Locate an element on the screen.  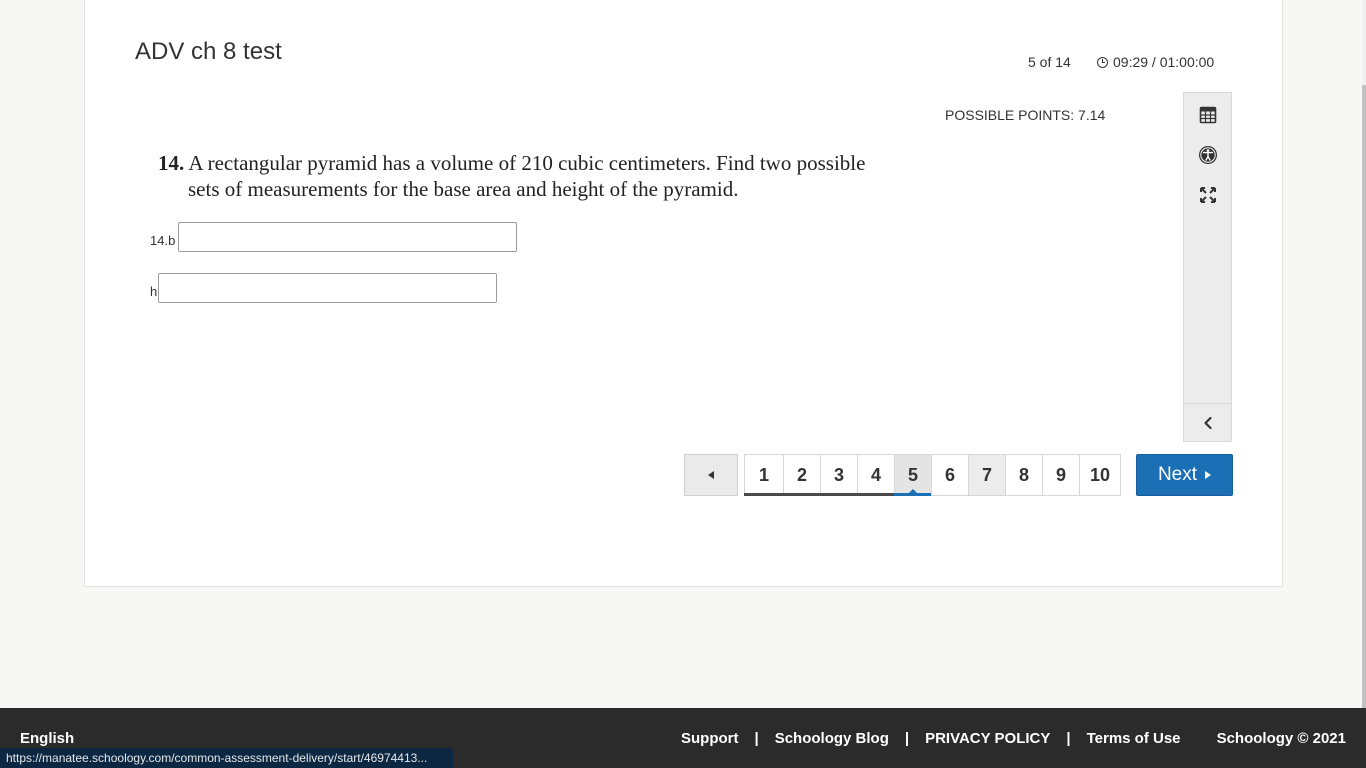
question-number: 14. is located at coordinates (171, 163).